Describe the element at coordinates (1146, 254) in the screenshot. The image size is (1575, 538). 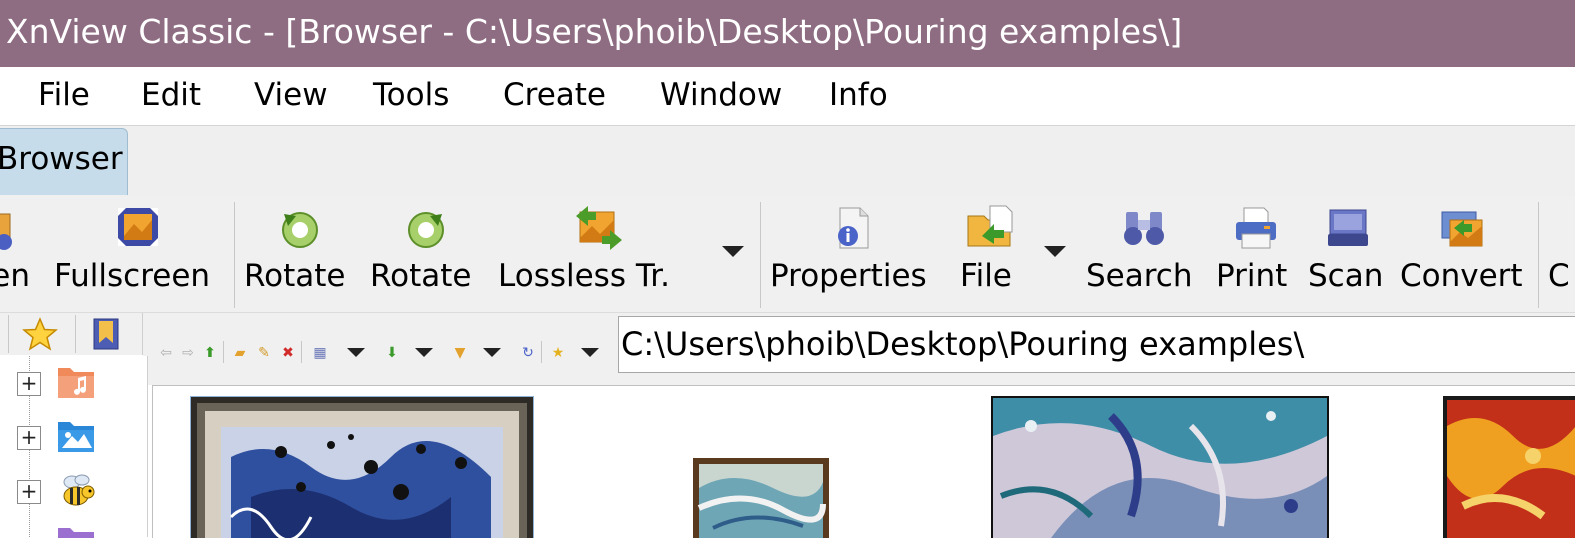
I see `search-button: Search` at that location.